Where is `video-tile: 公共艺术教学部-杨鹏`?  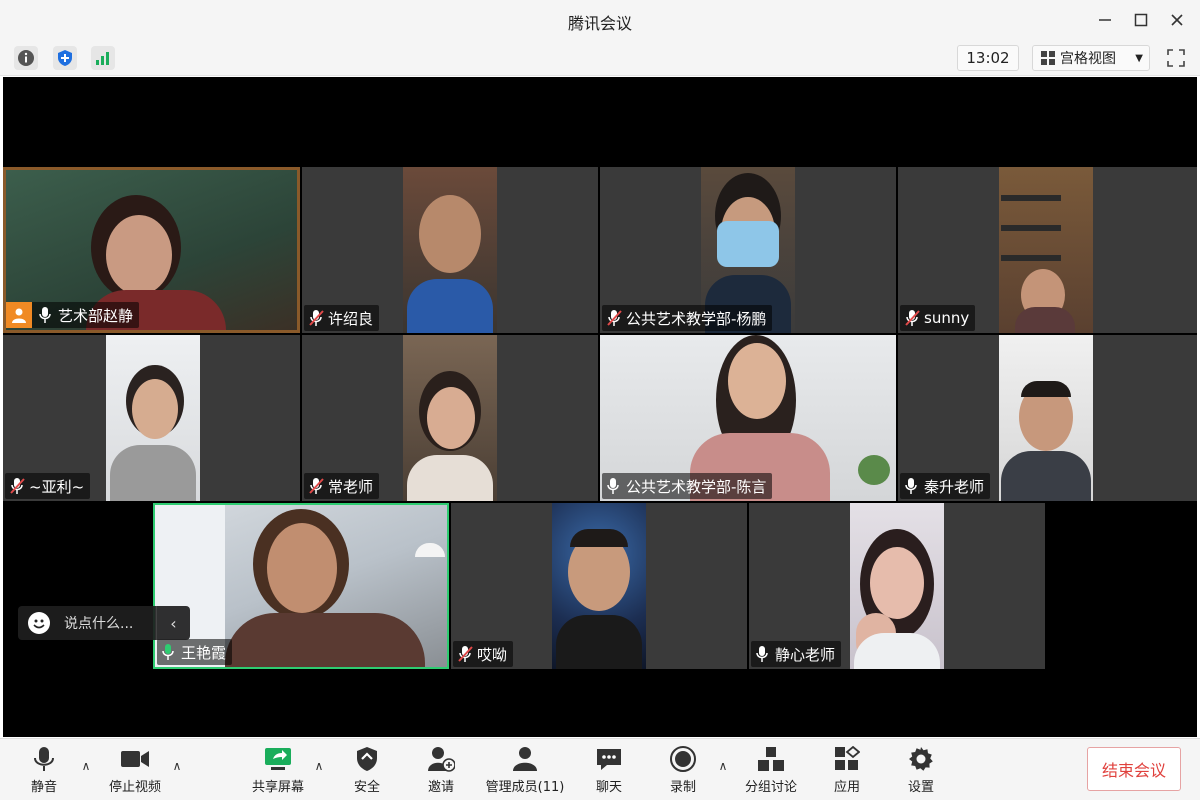
video-tile: 公共艺术教学部-杨鹏 is located at coordinates (748, 250).